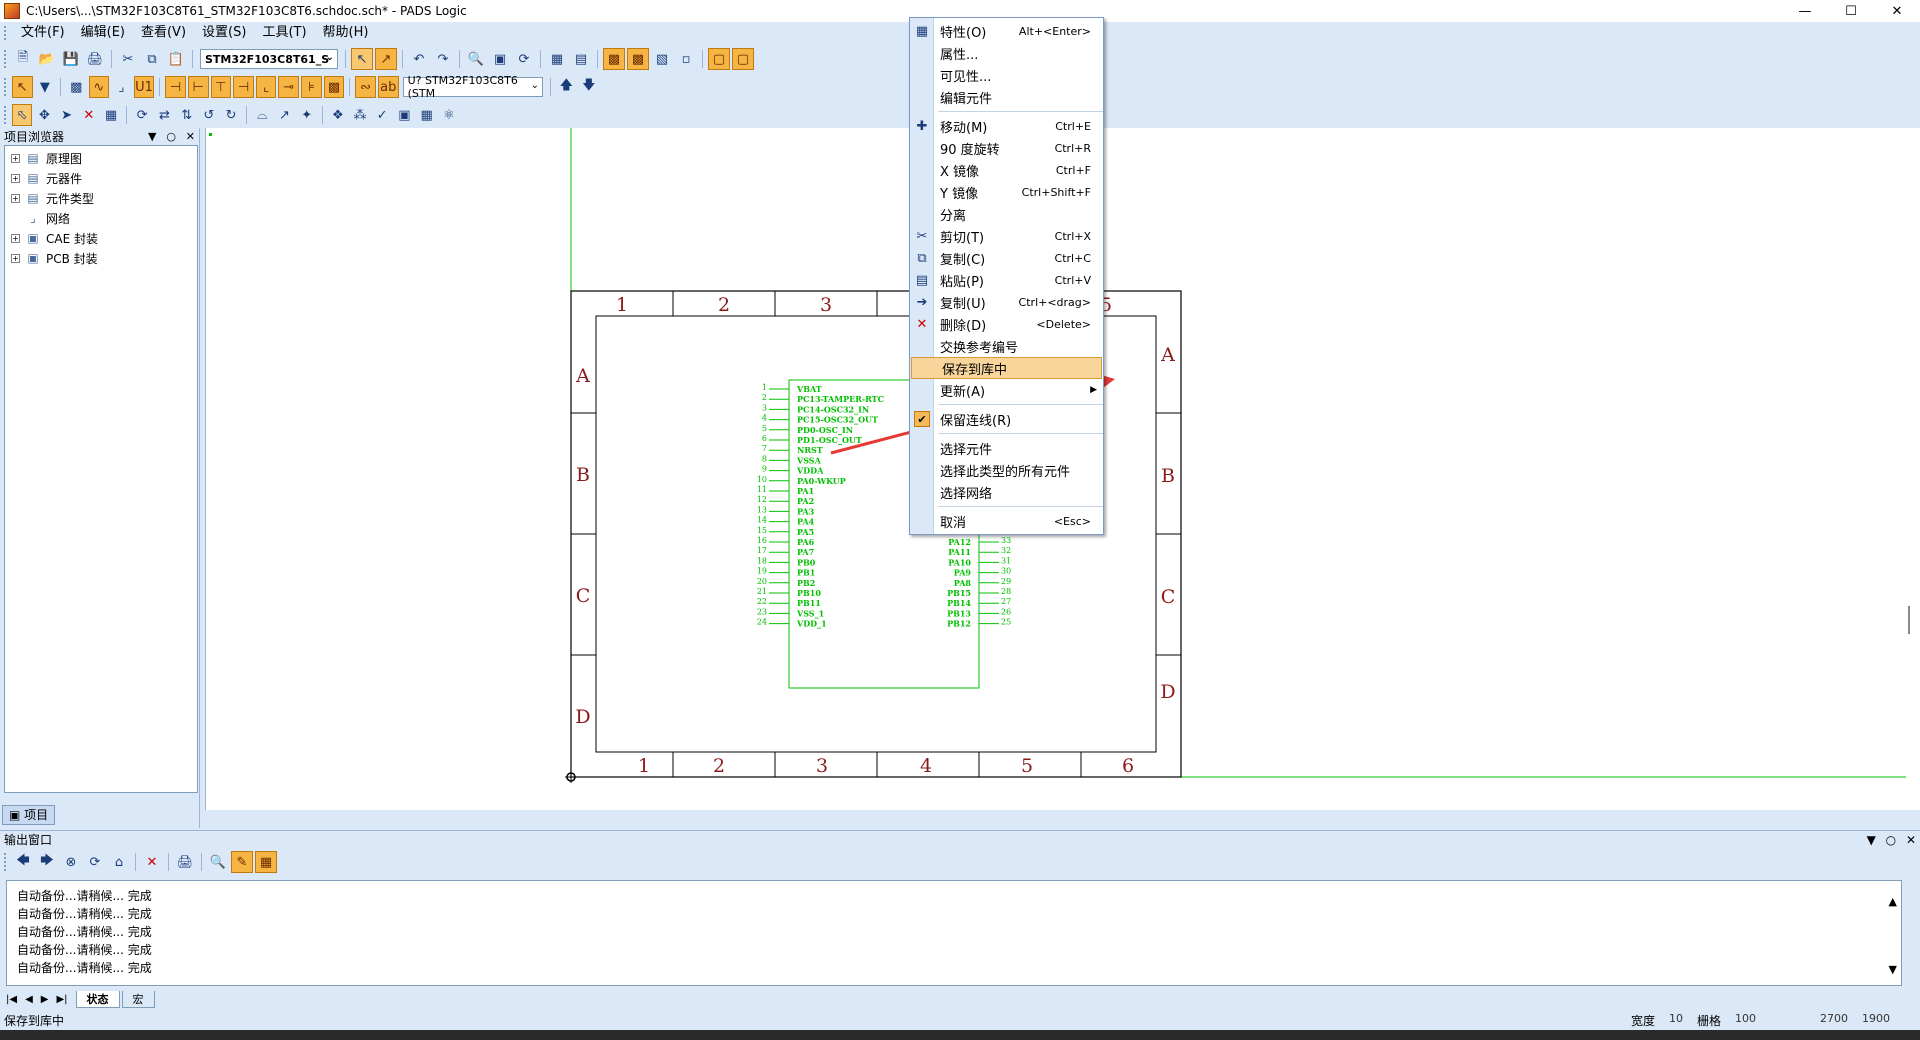 The image size is (1920, 1040). What do you see at coordinates (99, 87) in the screenshot?
I see `add-connection-icon: ∿` at bounding box center [99, 87].